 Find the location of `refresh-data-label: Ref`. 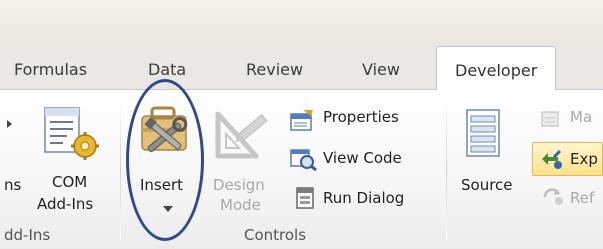

refresh-data-label: Ref is located at coordinates (582, 198).